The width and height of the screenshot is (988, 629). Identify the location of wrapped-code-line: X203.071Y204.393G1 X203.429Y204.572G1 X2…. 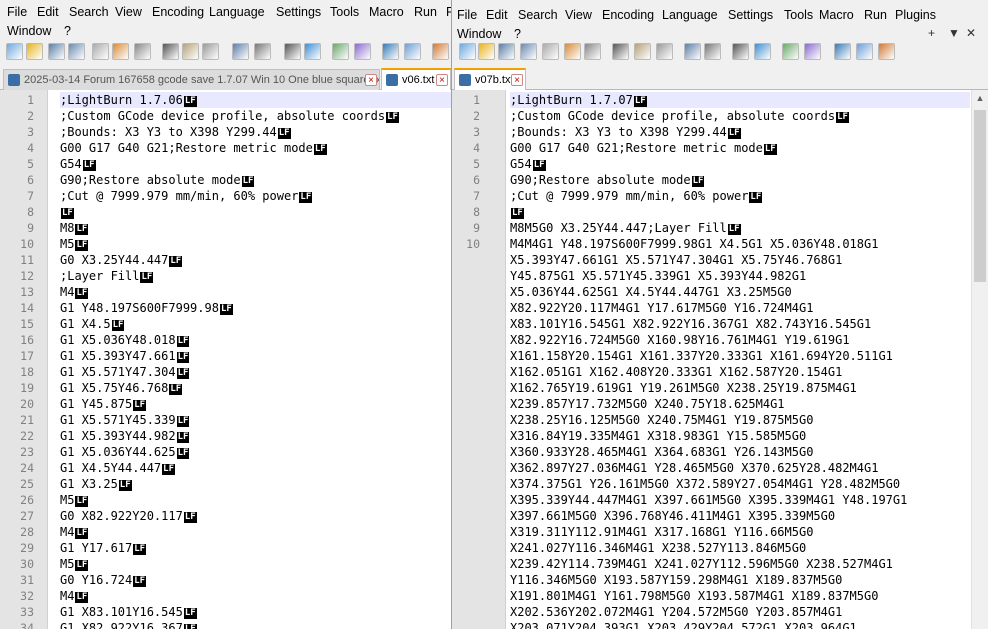
(683, 624).